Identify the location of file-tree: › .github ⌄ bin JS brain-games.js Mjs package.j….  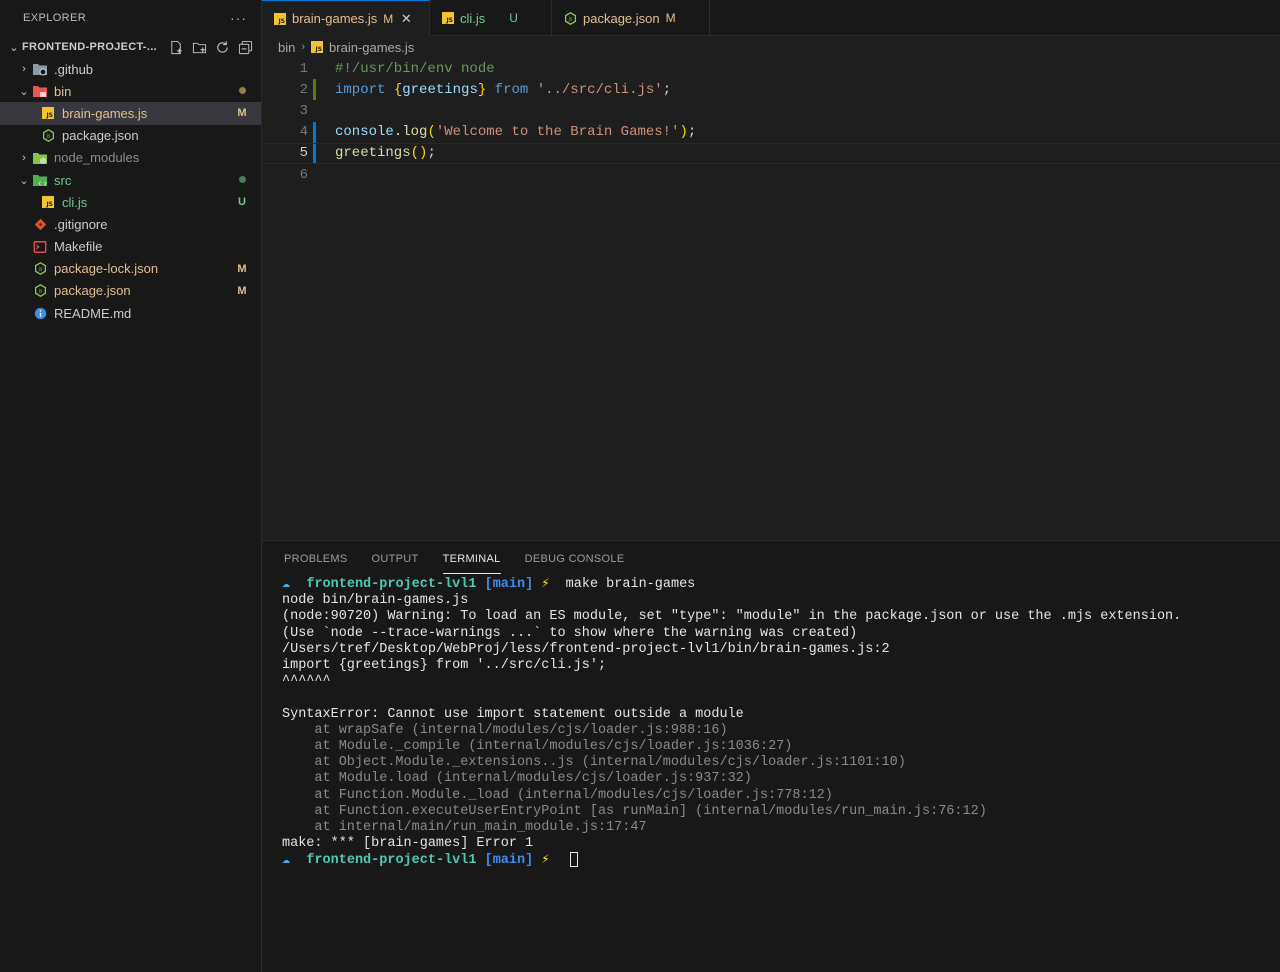
(130, 191).